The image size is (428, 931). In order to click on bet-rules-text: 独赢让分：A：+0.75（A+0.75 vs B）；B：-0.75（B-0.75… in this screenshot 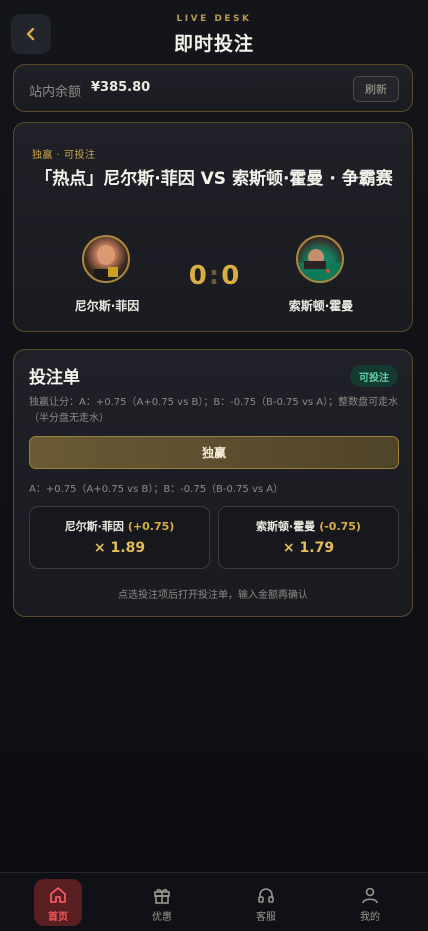, I will do `click(214, 410)`.